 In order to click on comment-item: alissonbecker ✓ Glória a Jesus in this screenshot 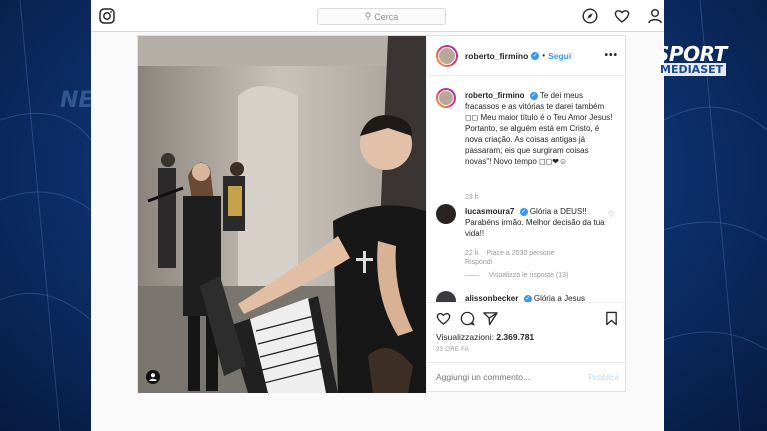, I will do `click(528, 296)`.